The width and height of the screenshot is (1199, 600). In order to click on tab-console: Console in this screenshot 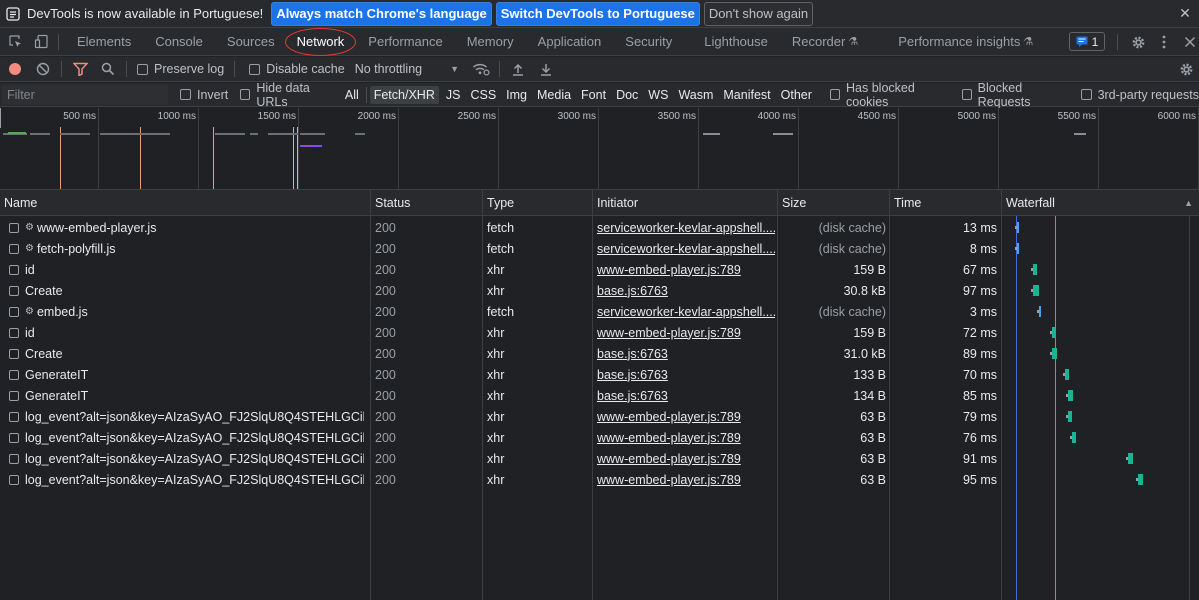, I will do `click(179, 42)`.